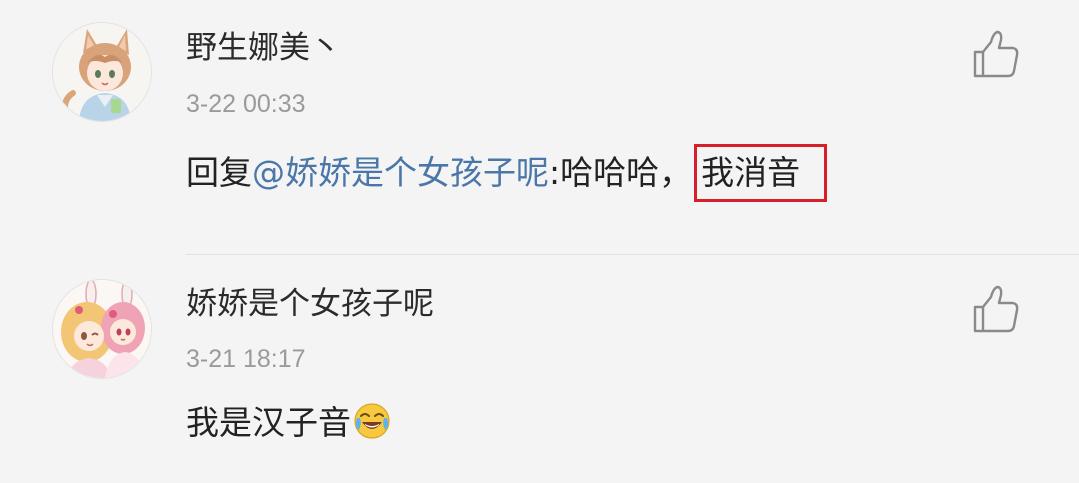  Describe the element at coordinates (268, 422) in the screenshot. I see `comment-text-part: 我是汉子音` at that location.